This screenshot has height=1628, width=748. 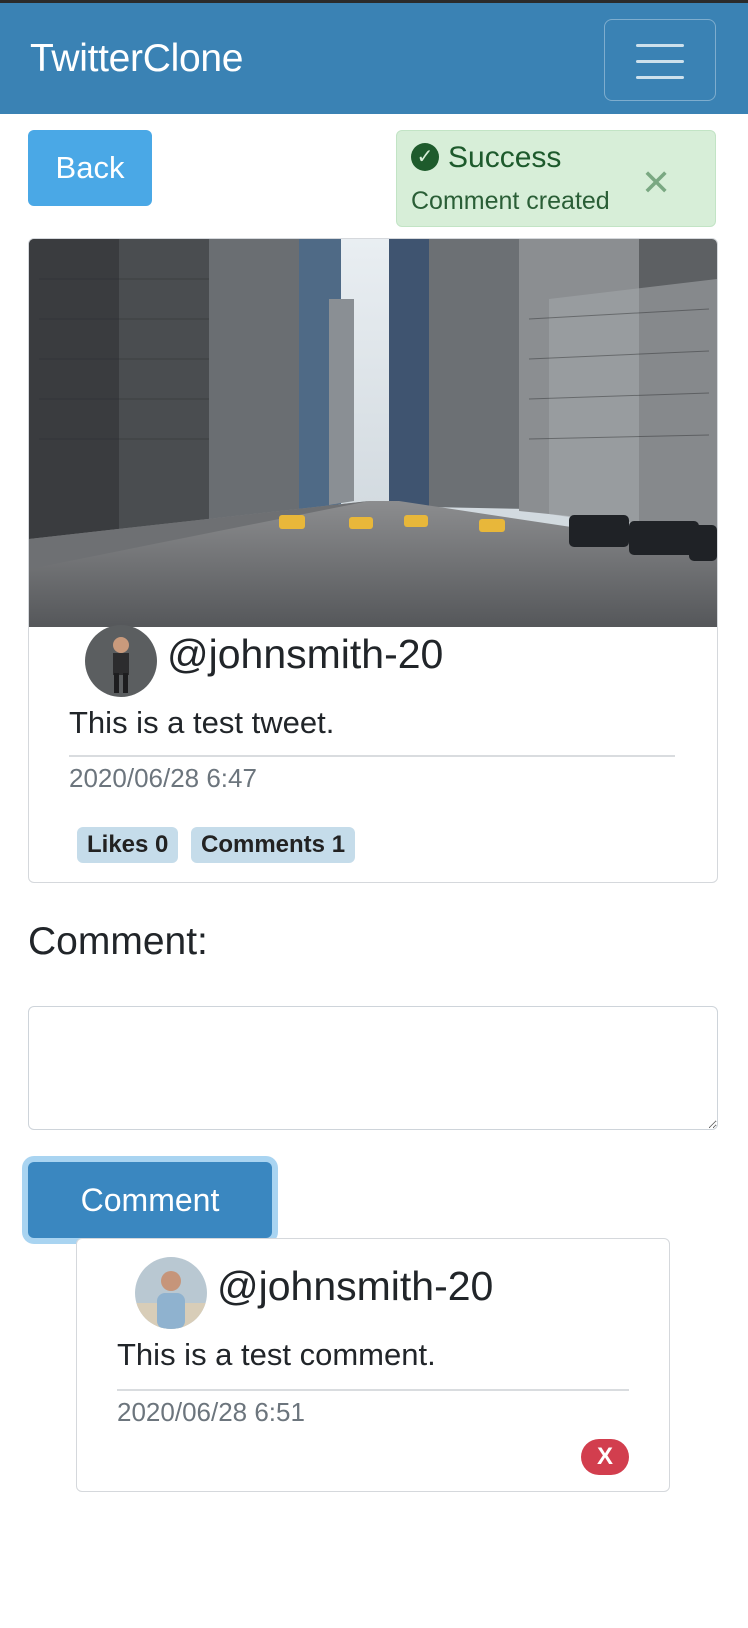 I want to click on likes-badge: Likes 0, so click(x=128, y=845).